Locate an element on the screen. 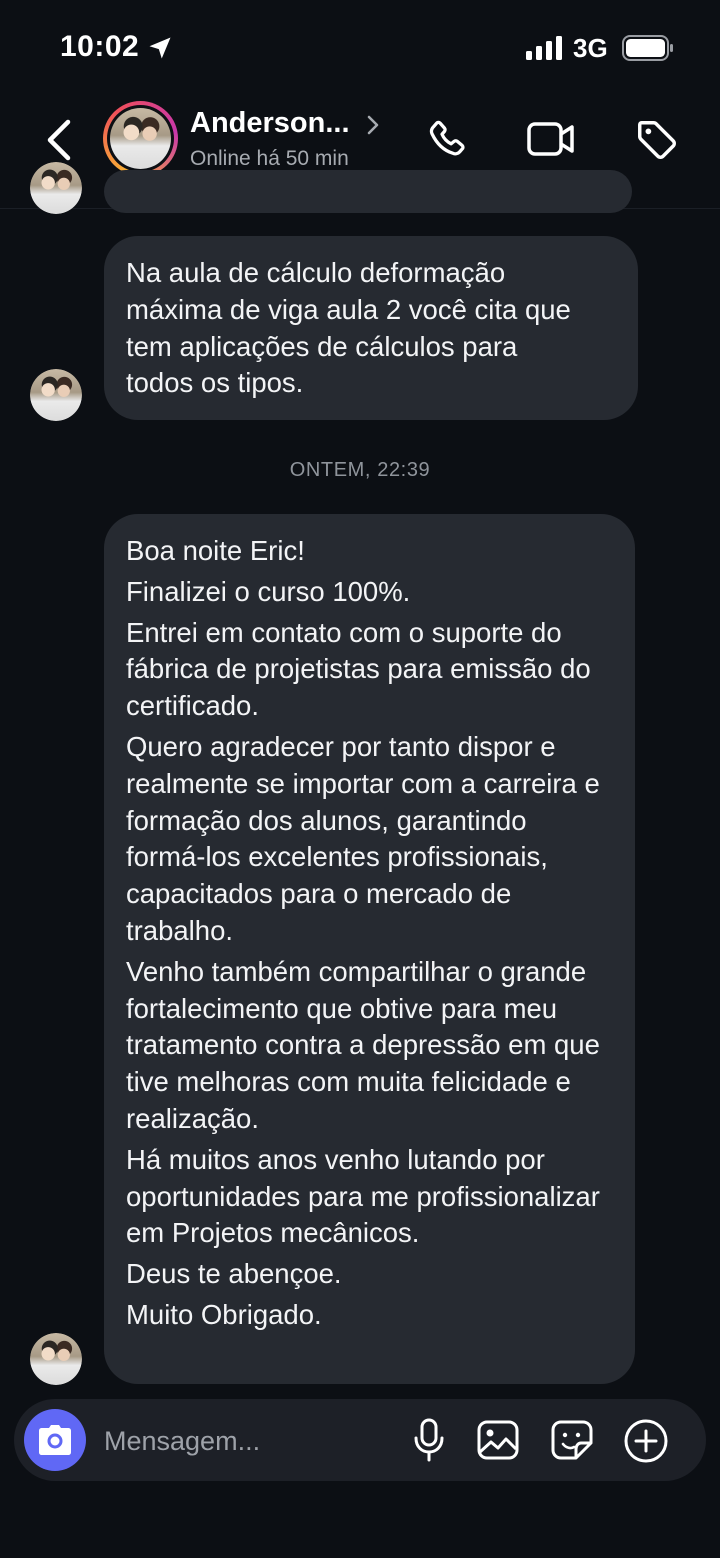 The image size is (720, 1558). contact-photo is located at coordinates (140, 138).